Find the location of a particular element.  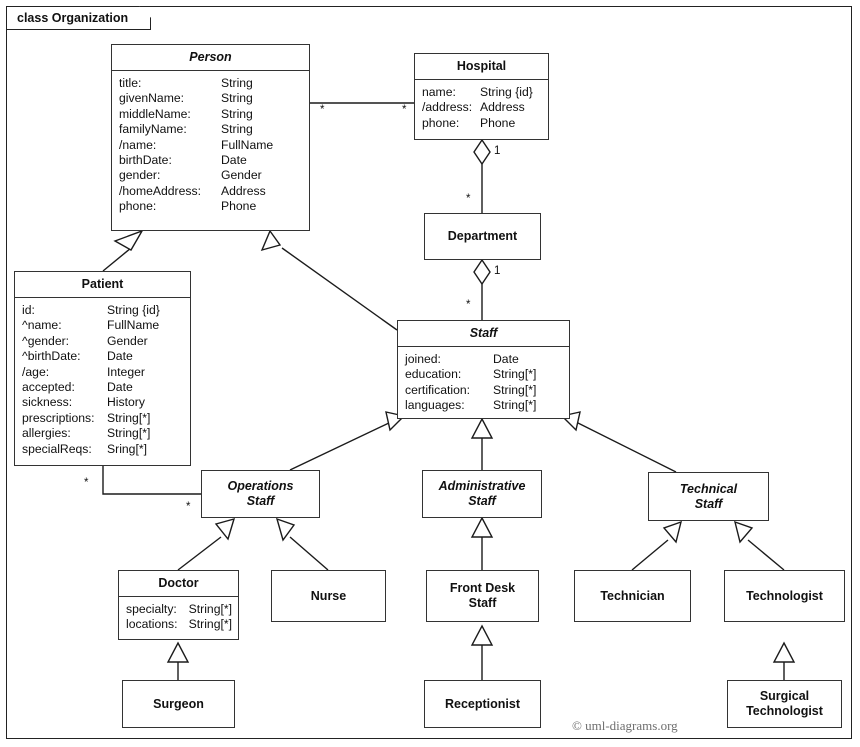

attribute-name: familyName: is located at coordinates (153, 129).